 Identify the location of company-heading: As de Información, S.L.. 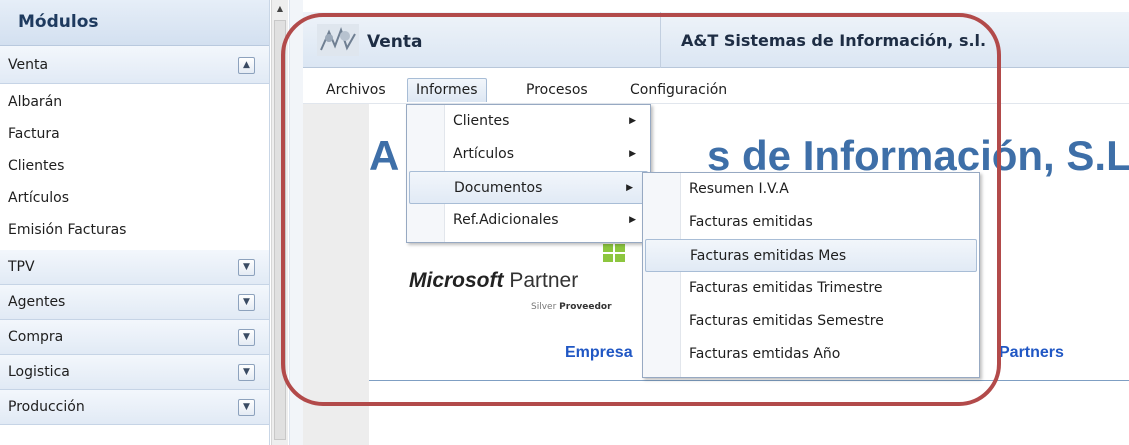
(749, 156).